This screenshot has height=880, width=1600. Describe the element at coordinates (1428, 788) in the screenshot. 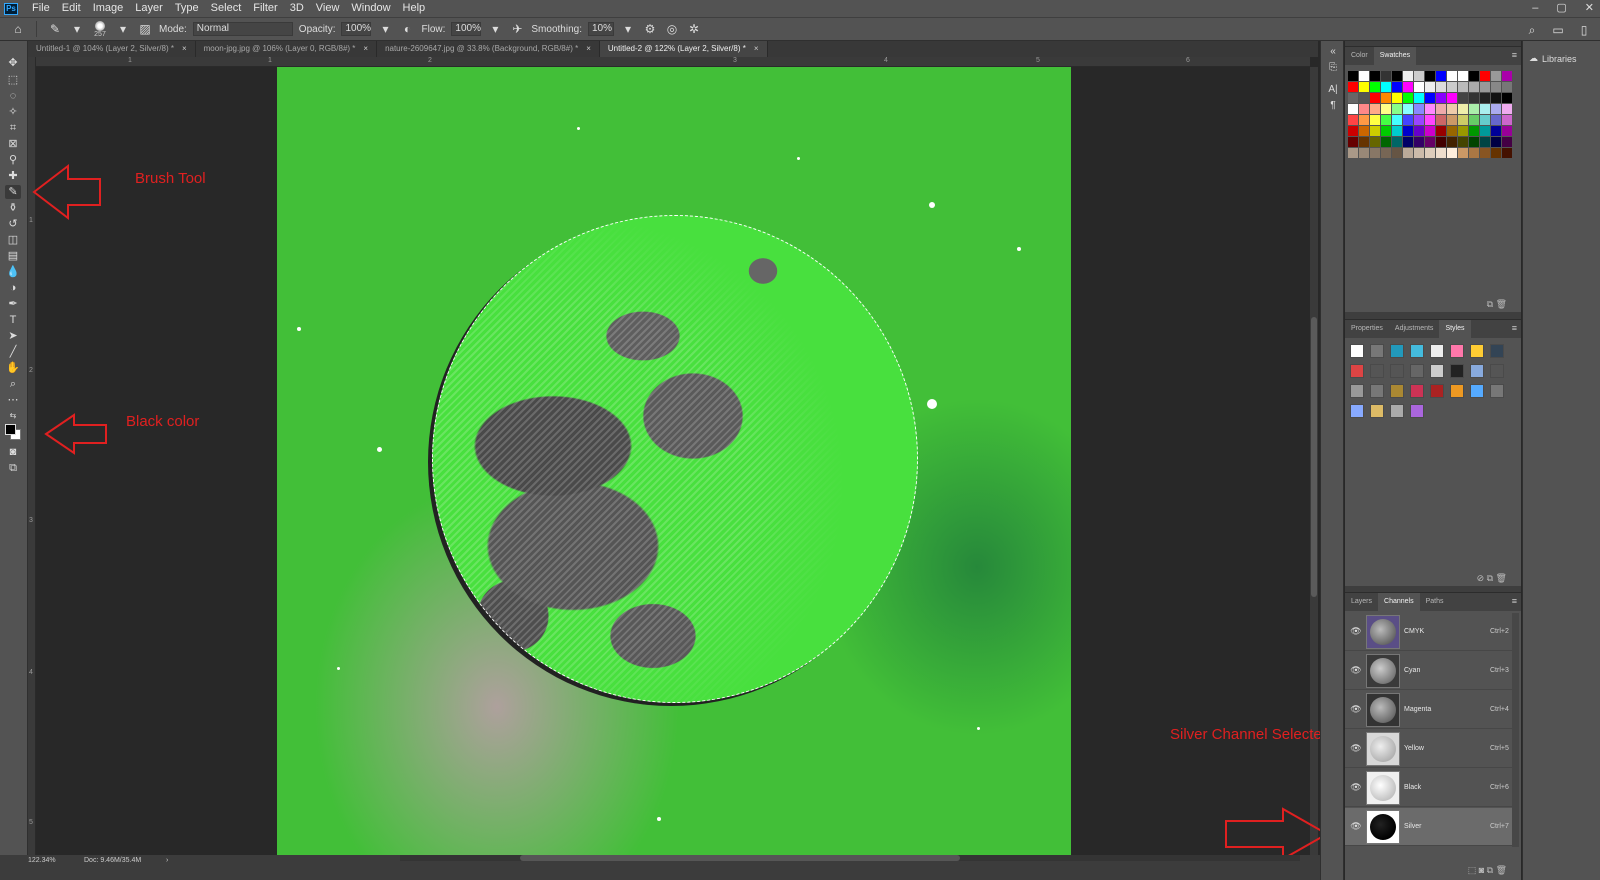

I see `channel-row-black: 👁 Black Ctrl+6` at that location.